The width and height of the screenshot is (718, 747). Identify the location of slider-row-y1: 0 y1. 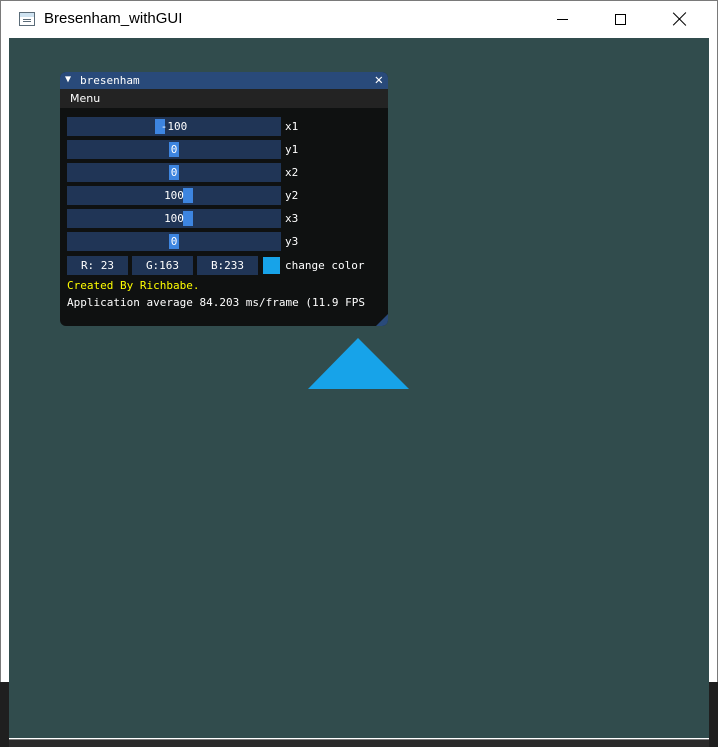
(227, 149).